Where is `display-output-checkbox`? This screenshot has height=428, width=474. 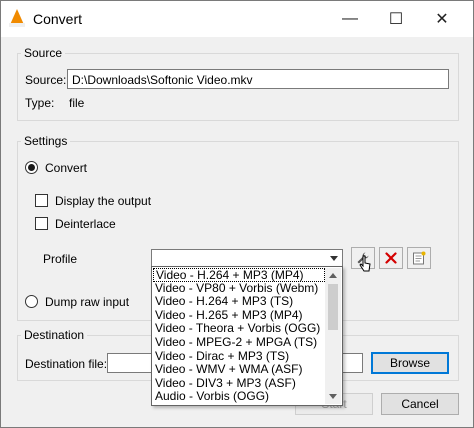
display-output-checkbox is located at coordinates (41, 200).